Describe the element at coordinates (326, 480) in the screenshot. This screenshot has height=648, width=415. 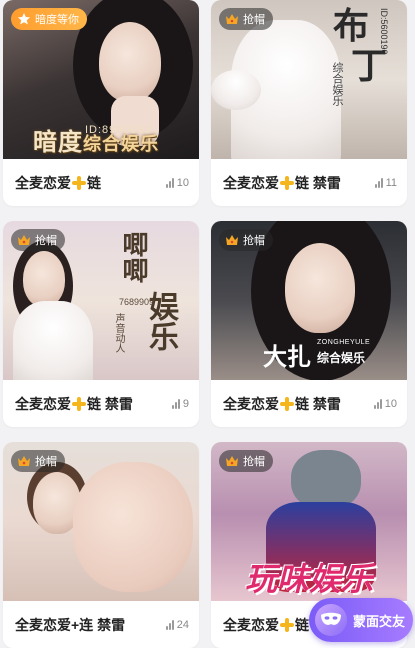
I see `mascot-head` at that location.